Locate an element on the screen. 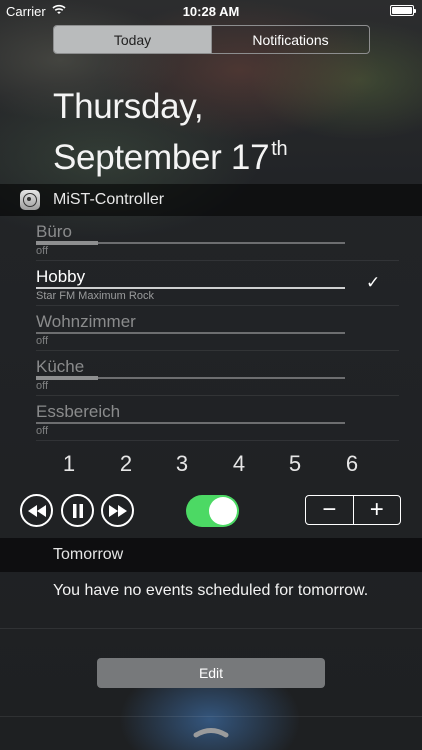  edit-button: Edit is located at coordinates (211, 673).